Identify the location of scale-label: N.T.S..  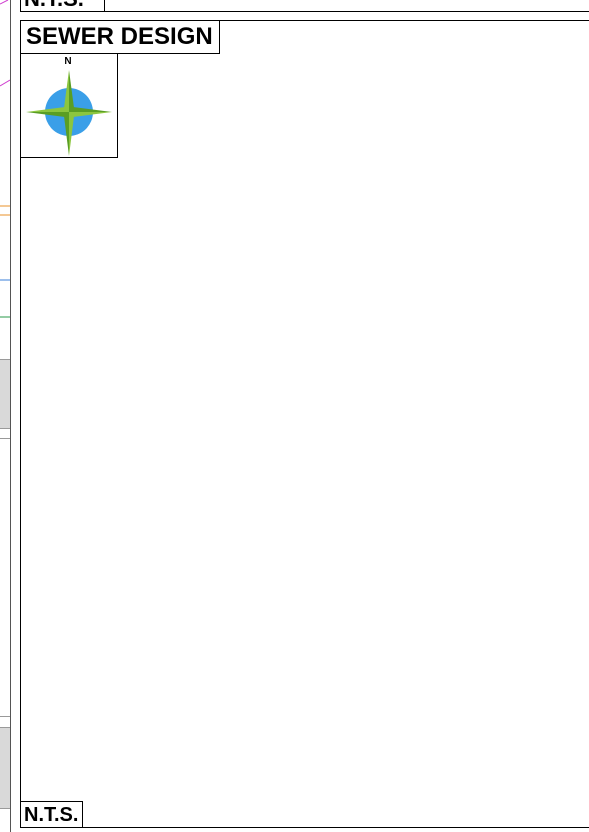
(52, 814).